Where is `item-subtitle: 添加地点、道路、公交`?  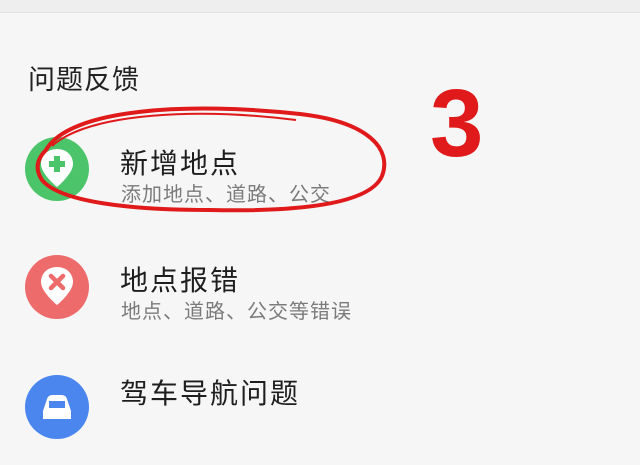 item-subtitle: 添加地点、道路、公交 is located at coordinates (226, 194).